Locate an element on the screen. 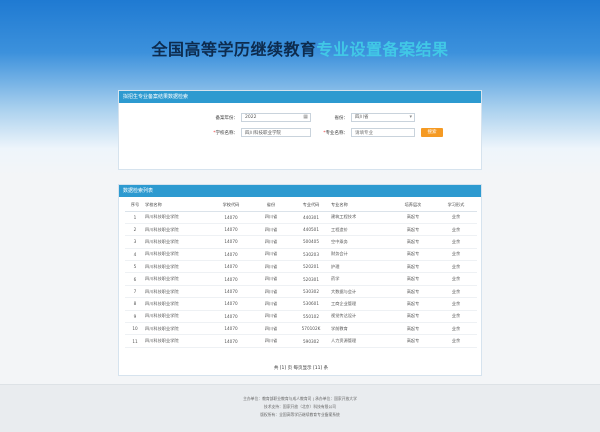 The height and width of the screenshot is (432, 600). column-header: 学习形式 is located at coordinates (456, 206).